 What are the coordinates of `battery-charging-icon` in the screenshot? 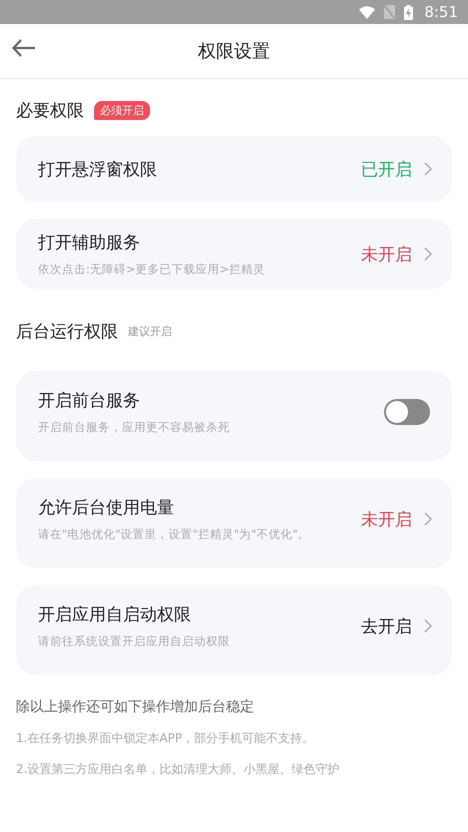 It's located at (409, 12).